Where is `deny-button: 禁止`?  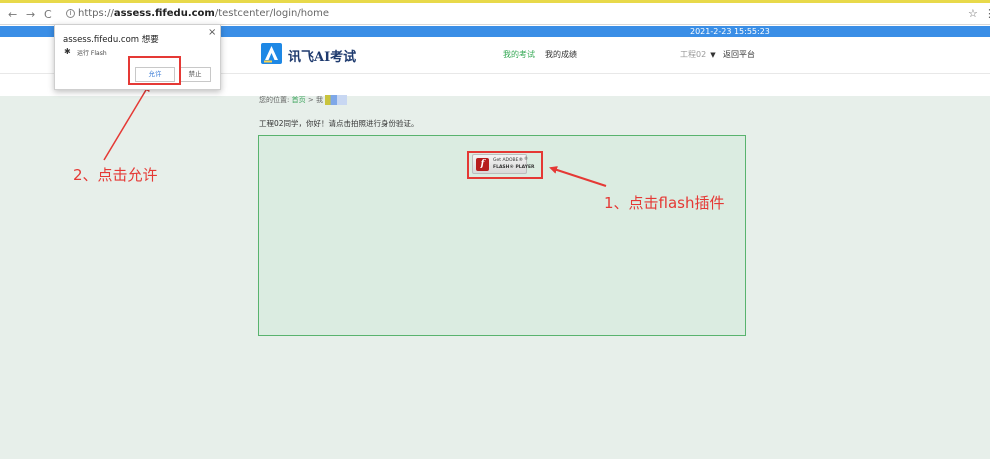 deny-button: 禁止 is located at coordinates (195, 74).